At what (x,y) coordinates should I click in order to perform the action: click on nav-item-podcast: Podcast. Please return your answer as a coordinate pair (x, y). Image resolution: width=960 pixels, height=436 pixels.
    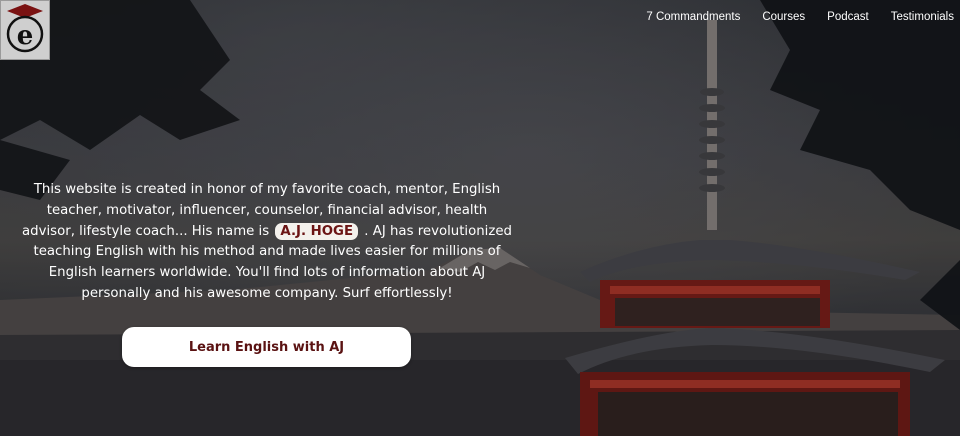
    Looking at the image, I should click on (848, 17).